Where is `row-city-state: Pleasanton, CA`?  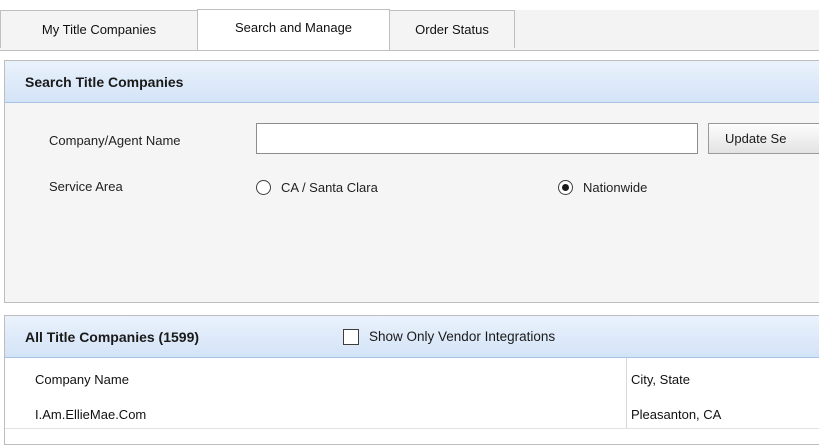
row-city-state: Pleasanton, CA is located at coordinates (676, 414).